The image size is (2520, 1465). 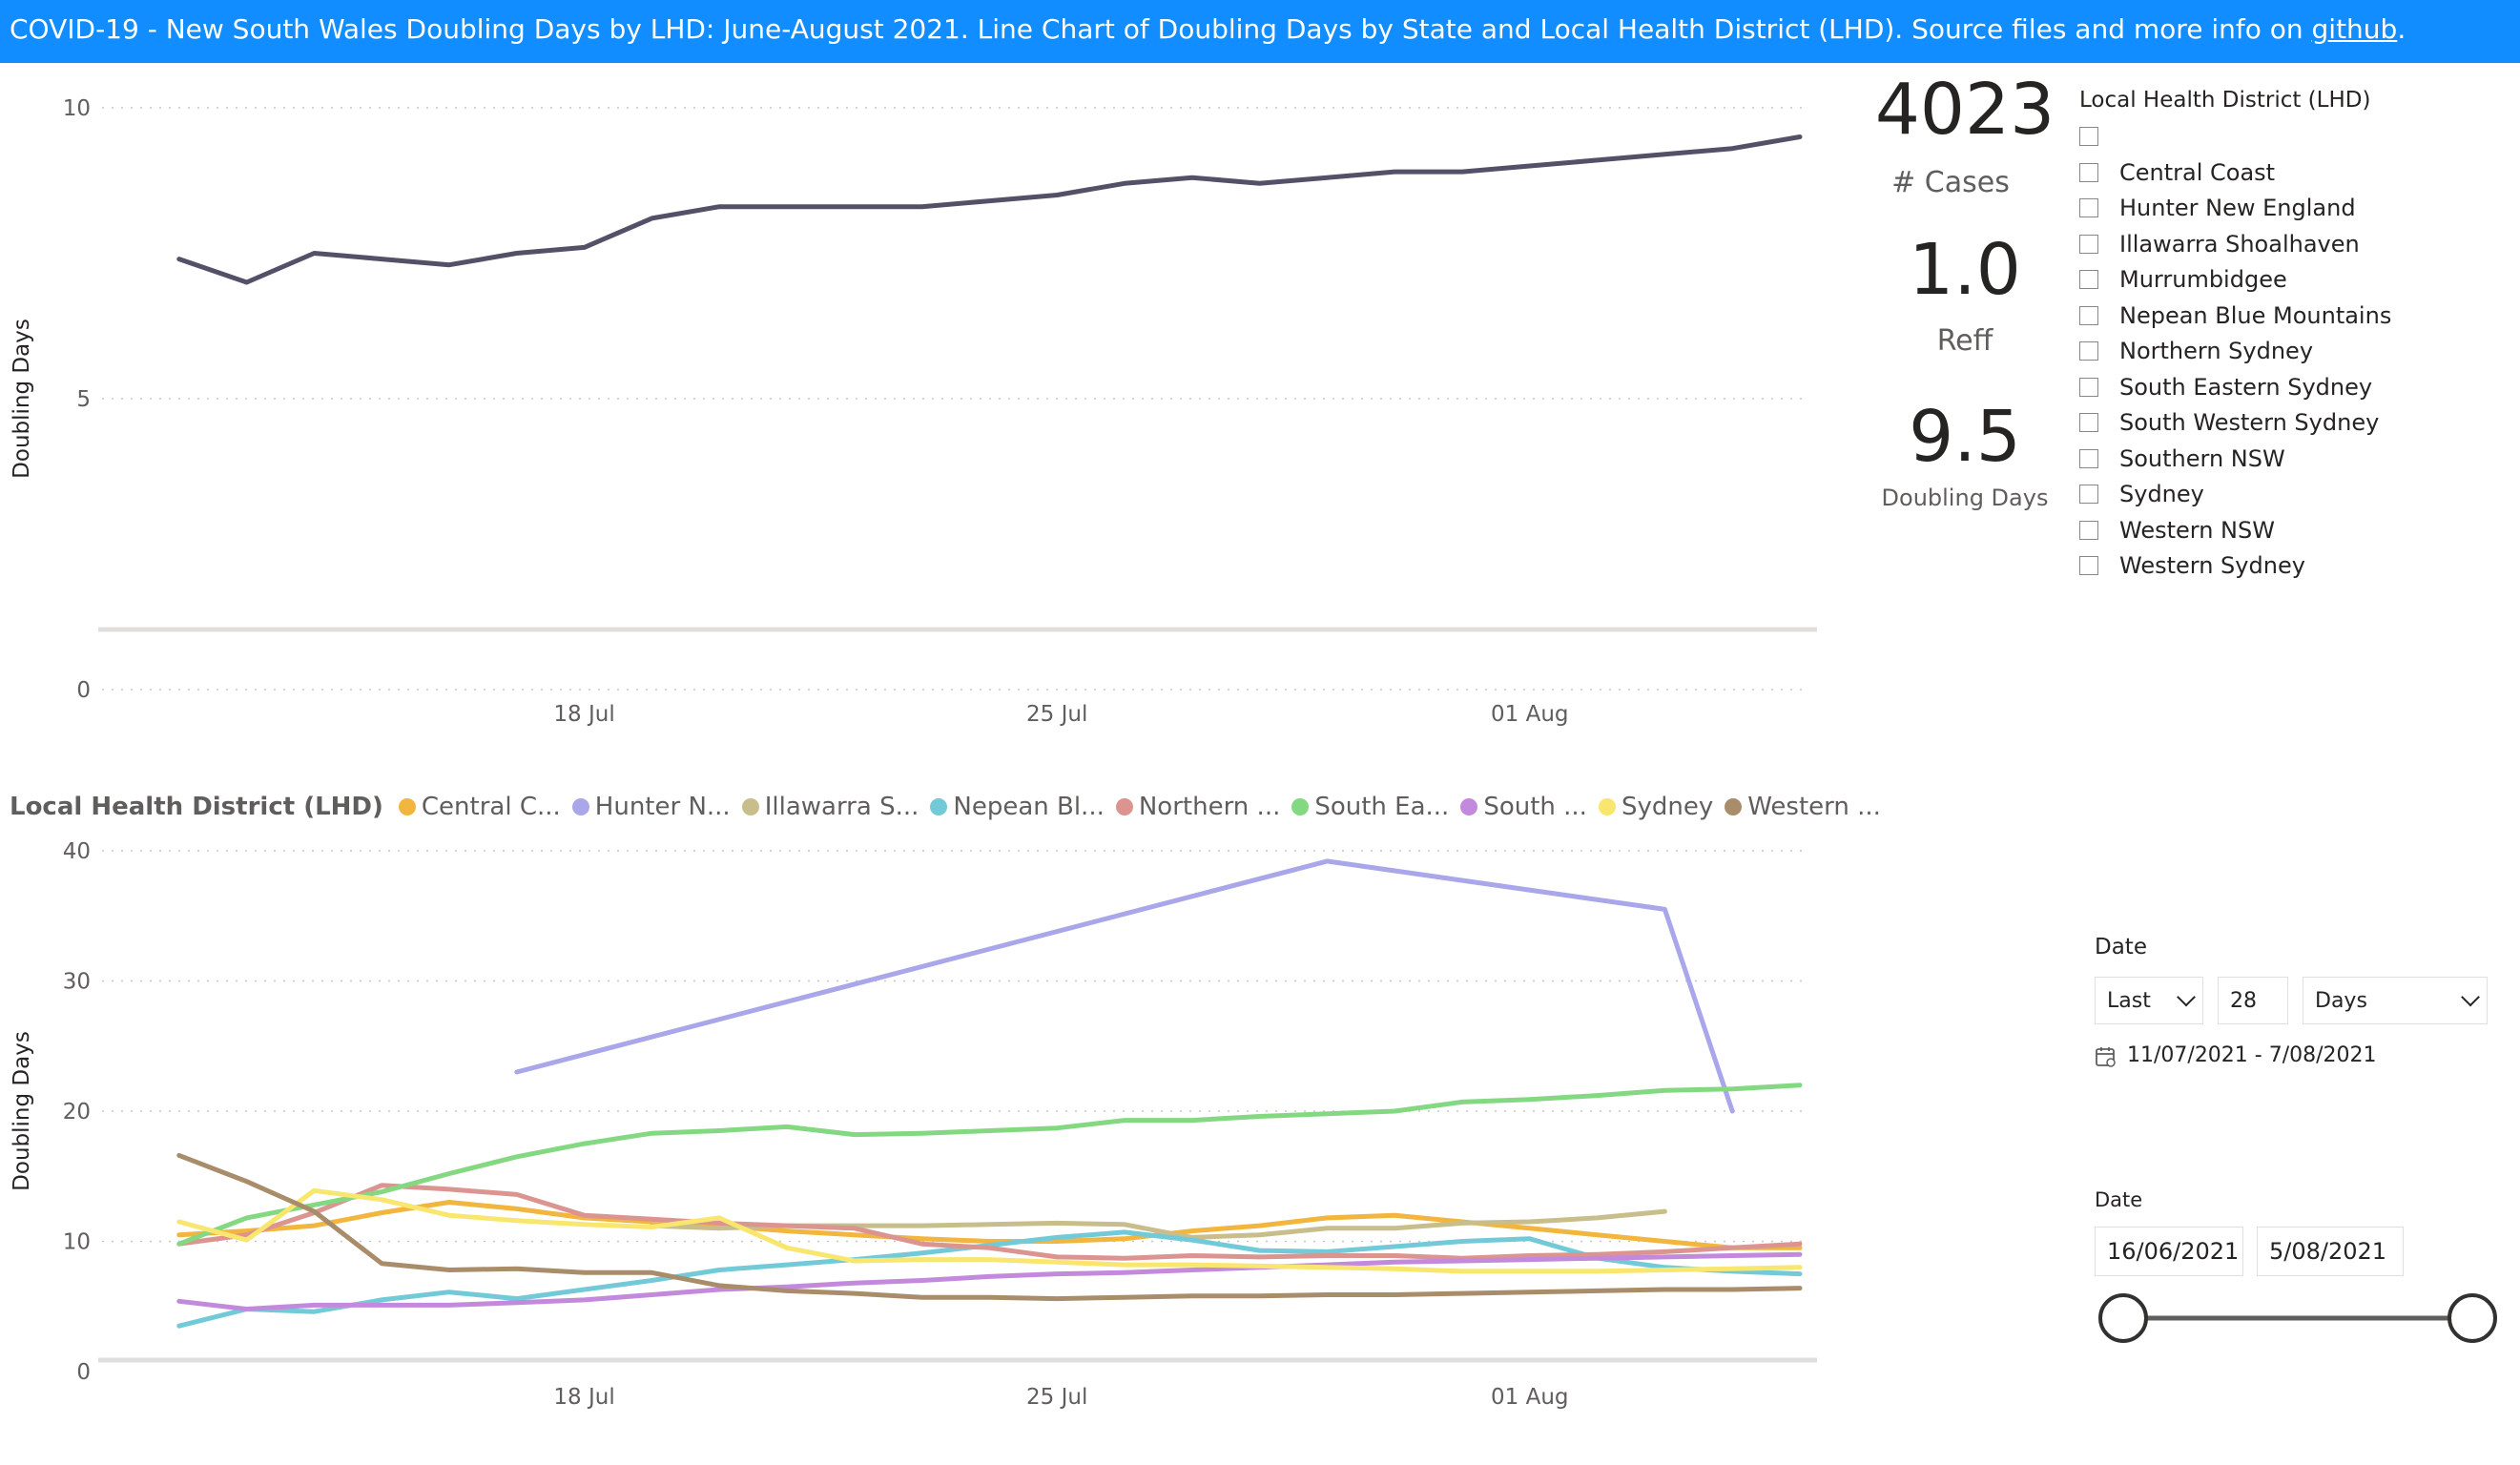 I want to click on lhd-option: Nepean Blue Mountains, so click(x=2235, y=315).